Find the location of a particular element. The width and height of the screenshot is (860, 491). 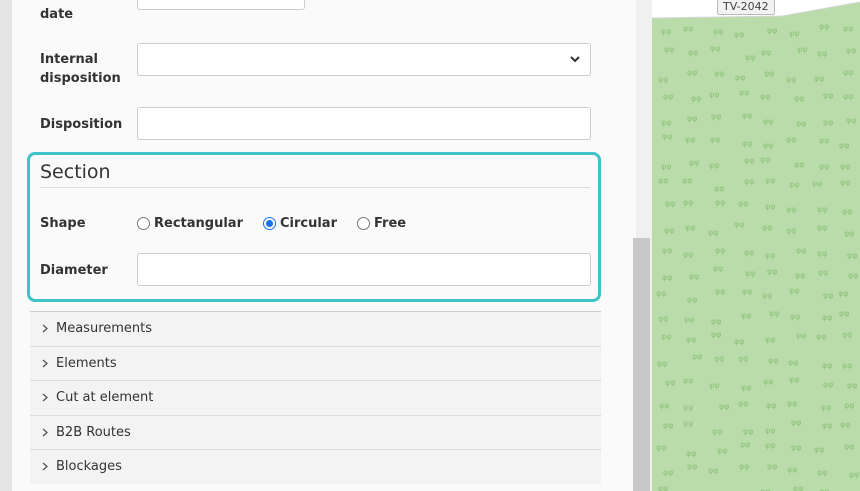

accordion-item-b2b-routes: B2B Routes is located at coordinates (315, 431).